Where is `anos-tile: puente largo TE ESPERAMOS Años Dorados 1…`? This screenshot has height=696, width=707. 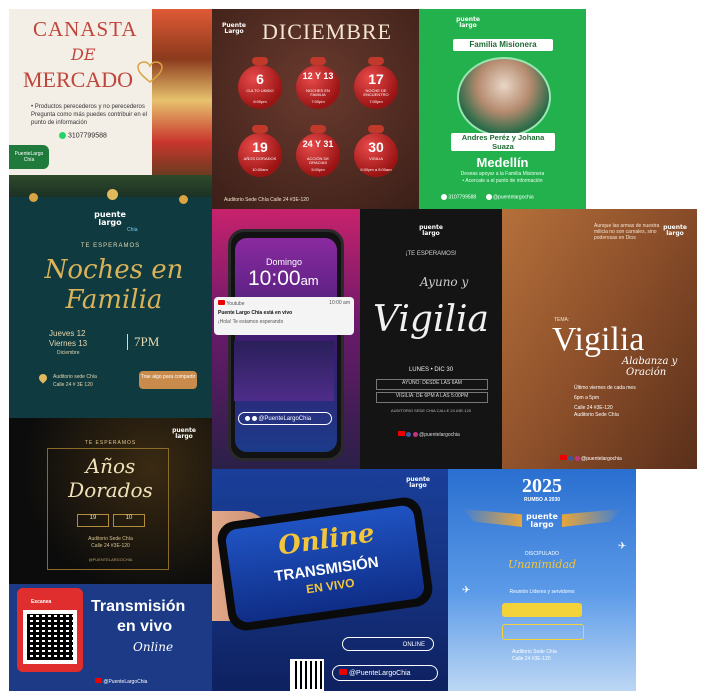
anos-tile: puente largo TE ESPERAMOS Años Dorados 1… is located at coordinates (110, 501).